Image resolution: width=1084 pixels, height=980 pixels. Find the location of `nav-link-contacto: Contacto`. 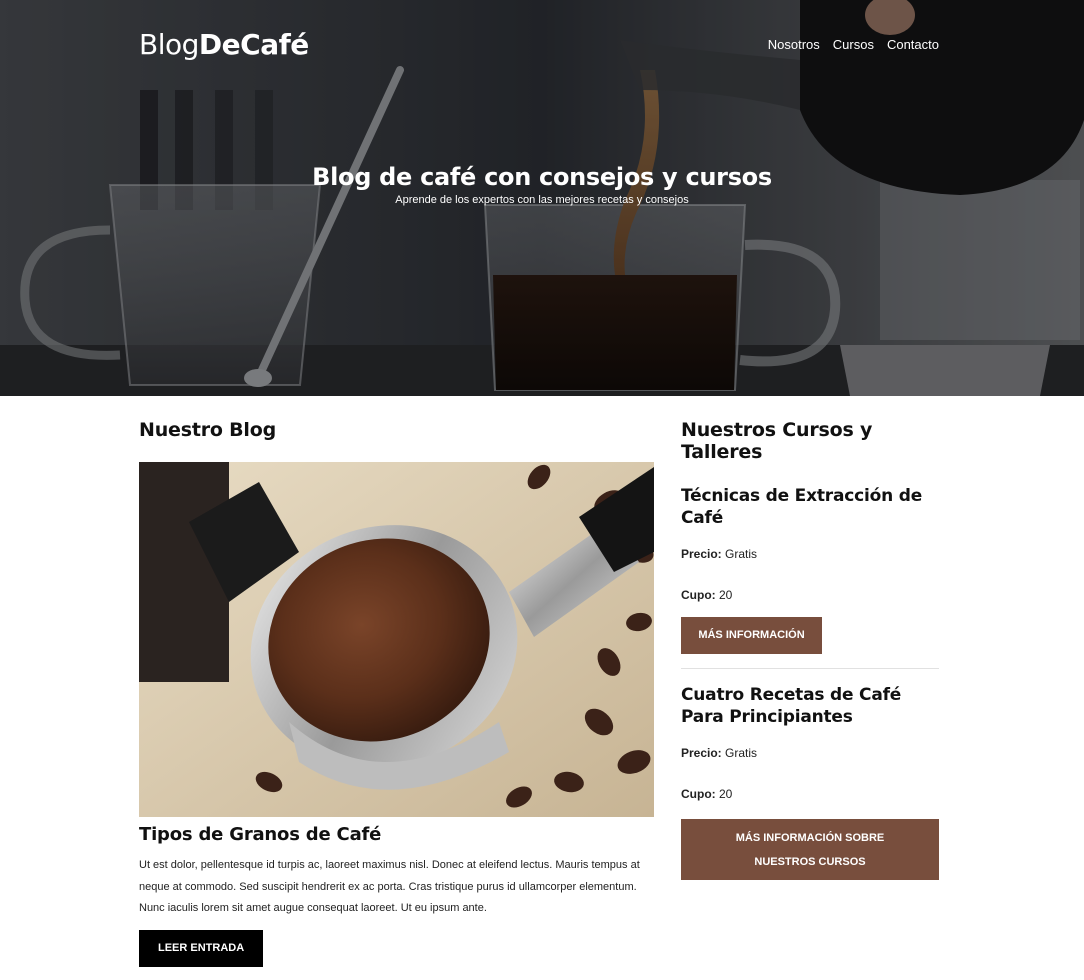

nav-link-contacto: Contacto is located at coordinates (913, 44).